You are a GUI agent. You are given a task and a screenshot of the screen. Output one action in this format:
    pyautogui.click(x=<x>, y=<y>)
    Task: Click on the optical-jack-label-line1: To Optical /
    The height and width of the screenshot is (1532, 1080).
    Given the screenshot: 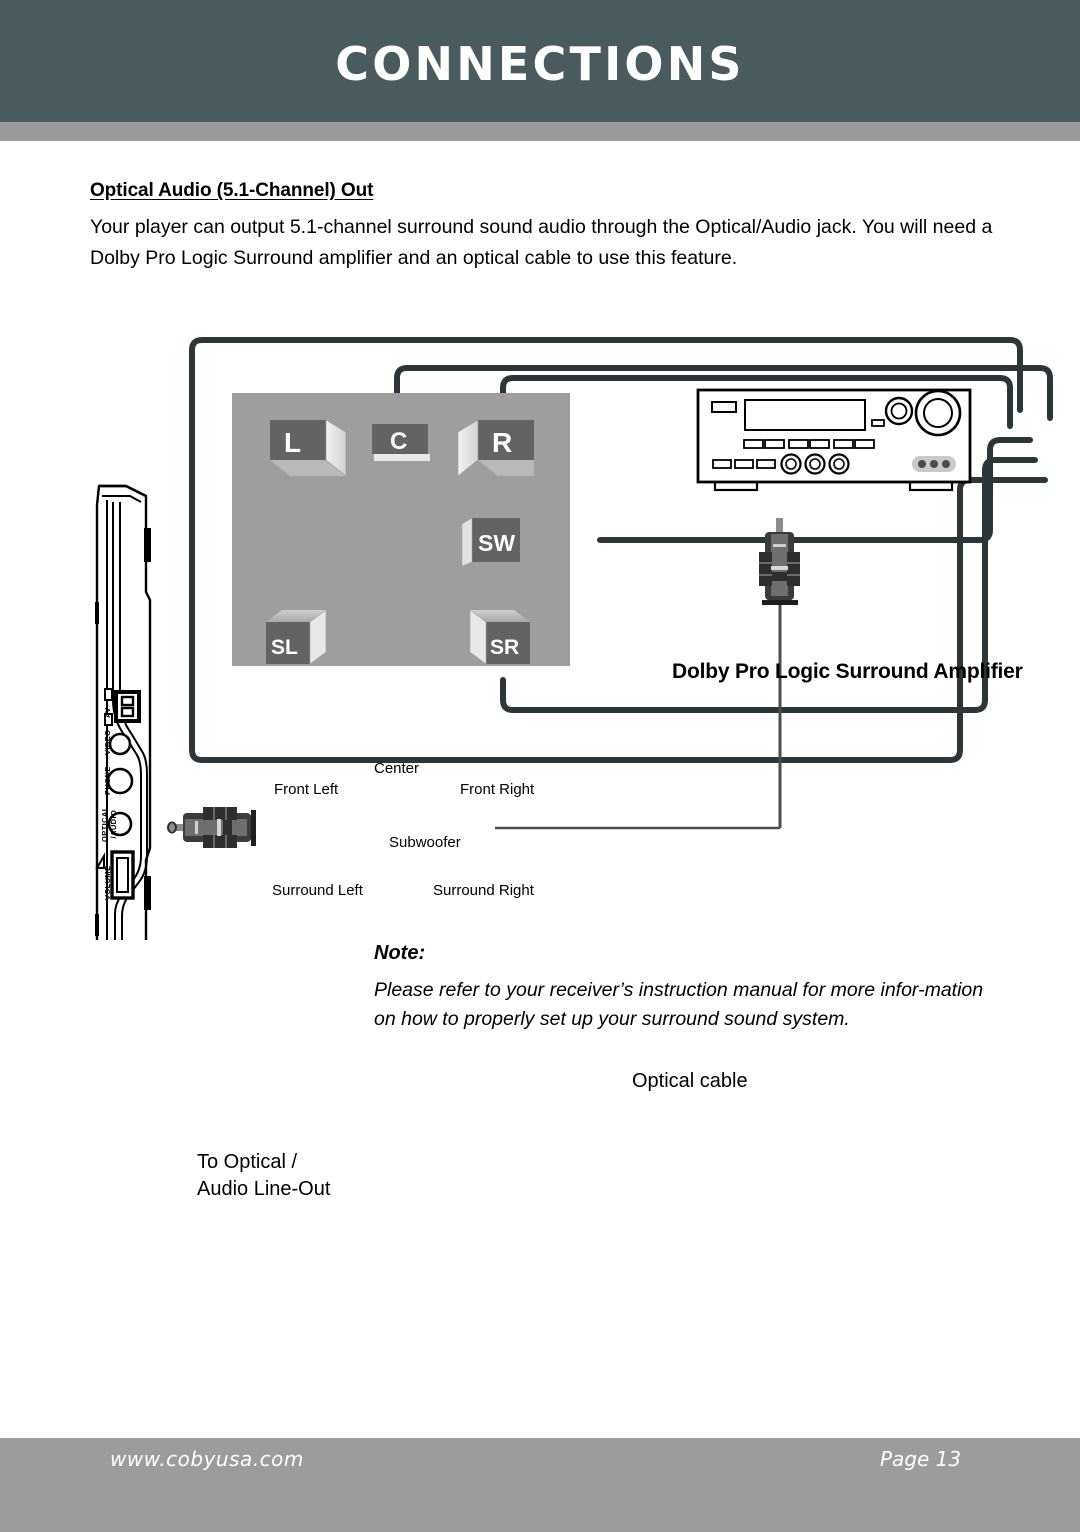 What is the action you would take?
    pyautogui.click(x=247, y=1162)
    